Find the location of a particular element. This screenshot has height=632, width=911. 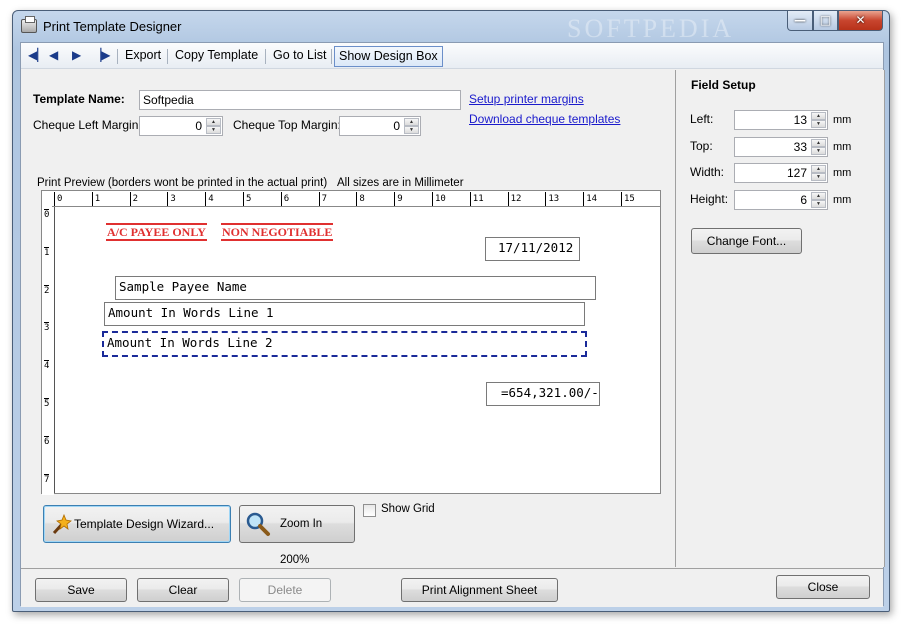

close-window-button: ✕ is located at coordinates (860, 21).